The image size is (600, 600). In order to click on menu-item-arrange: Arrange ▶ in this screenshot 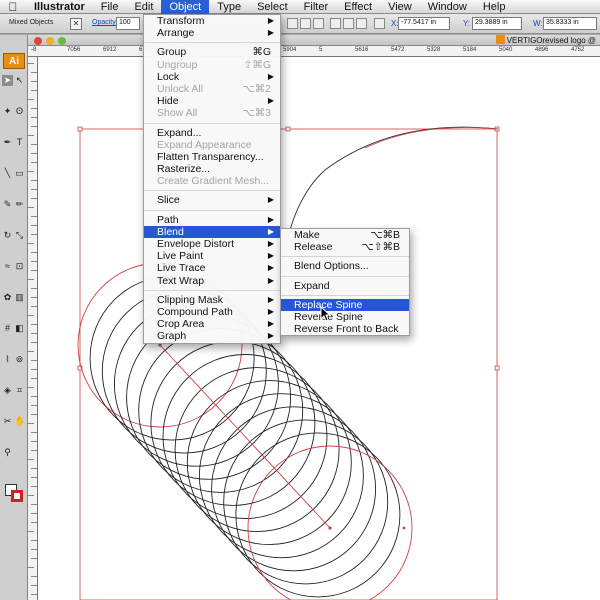, I will do `click(212, 33)`.